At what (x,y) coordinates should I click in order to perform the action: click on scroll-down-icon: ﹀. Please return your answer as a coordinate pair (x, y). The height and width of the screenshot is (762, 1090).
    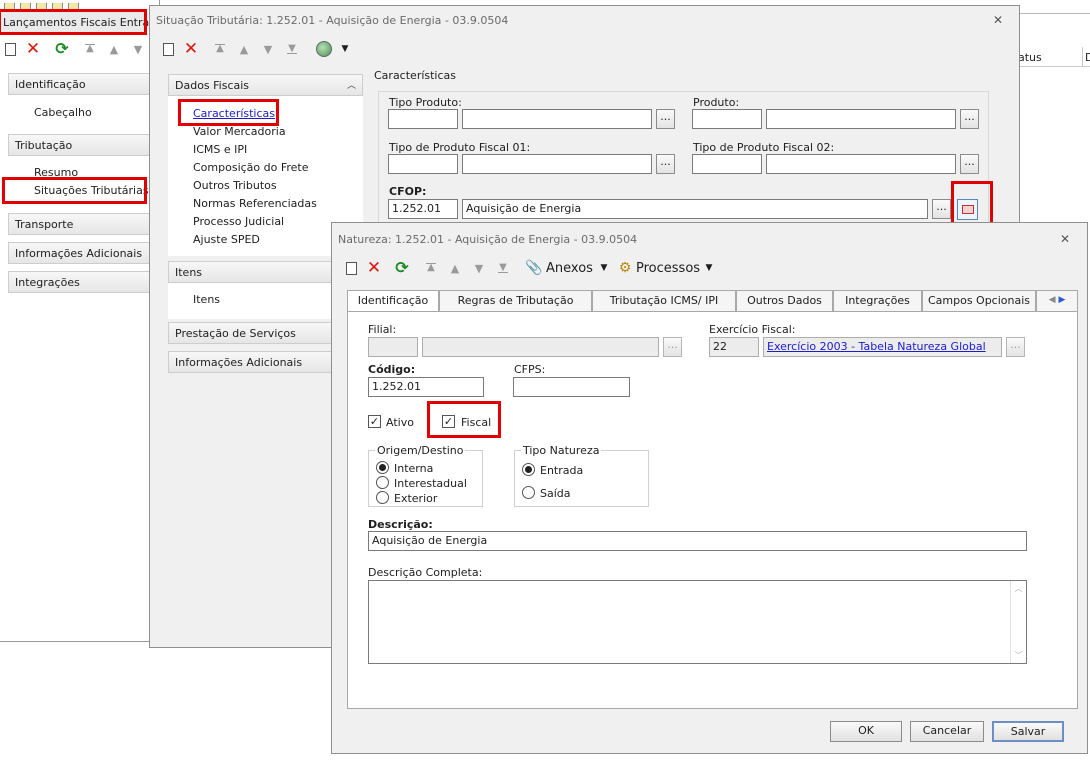
    Looking at the image, I should click on (1018, 655).